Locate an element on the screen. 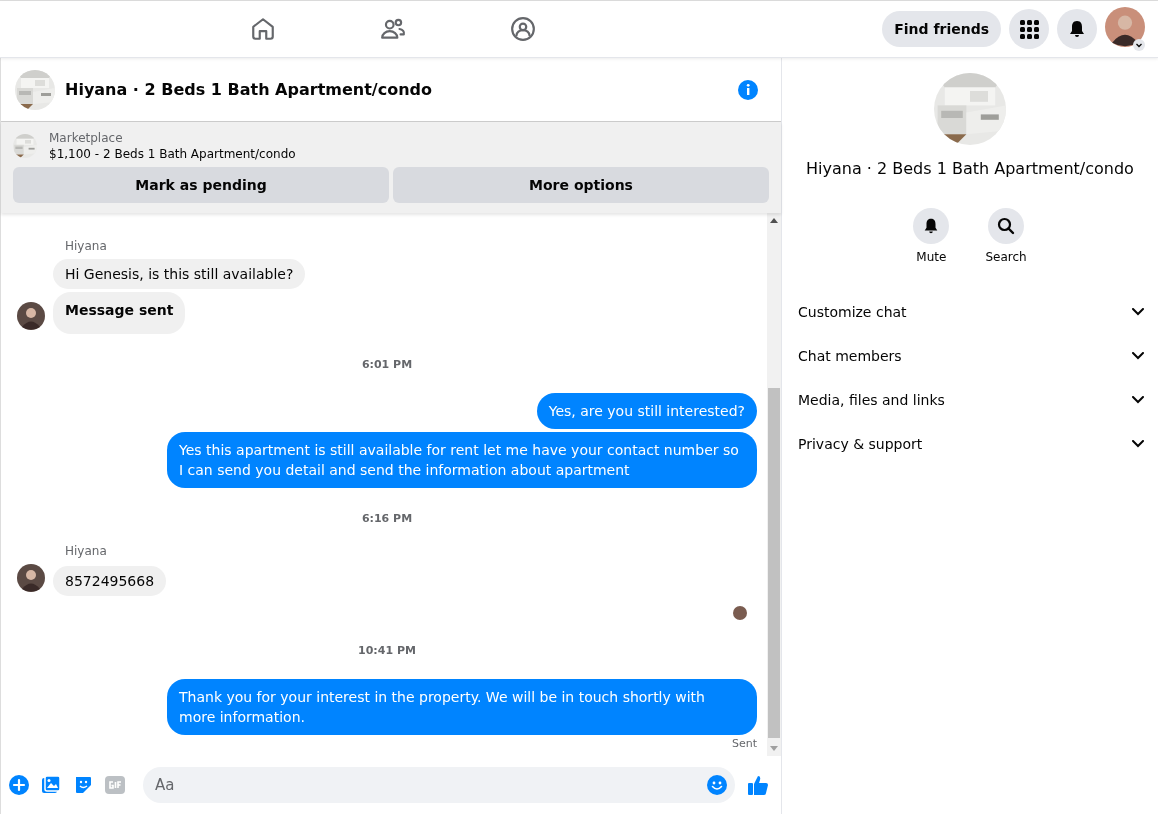 This screenshot has width=1158, height=814. chat-title: Hiyana · 2 Beds 1 Bath Apartment/condo is located at coordinates (248, 89).